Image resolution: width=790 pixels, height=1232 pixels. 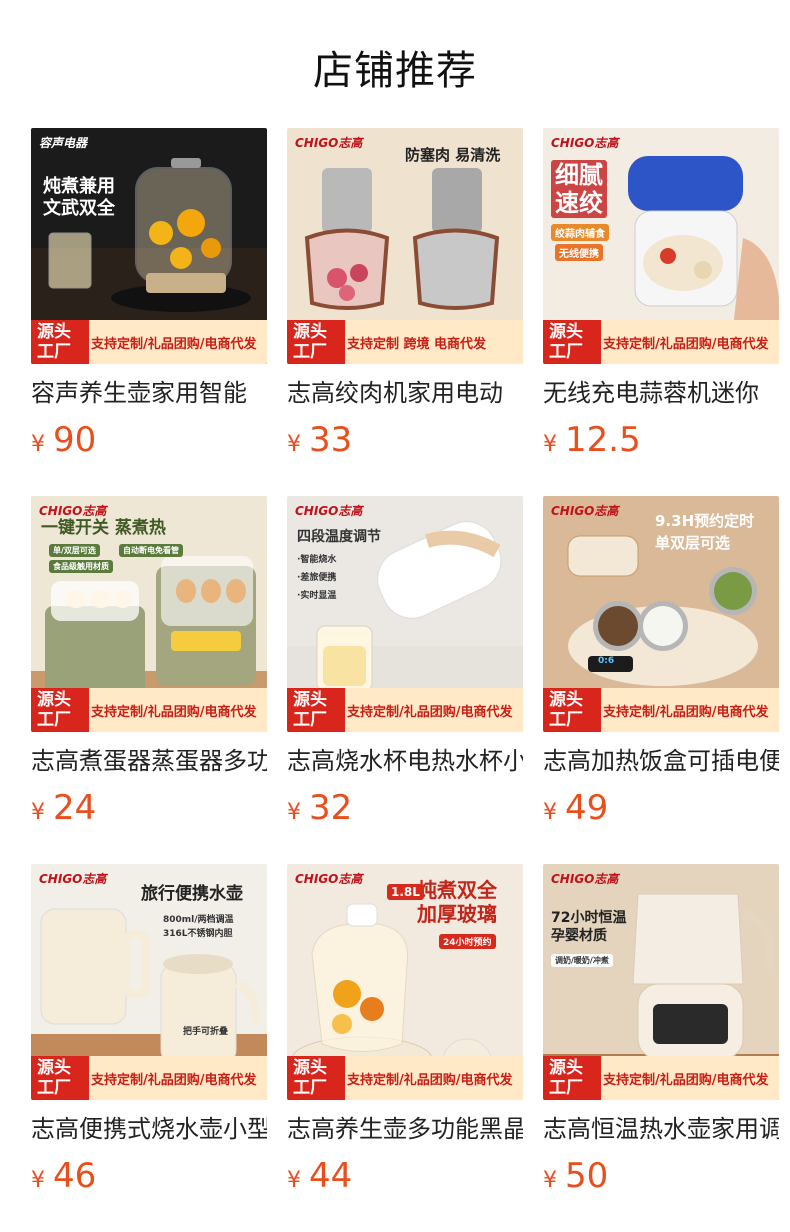 I want to click on promo-tag: 800ml/两档调温, so click(x=198, y=920).